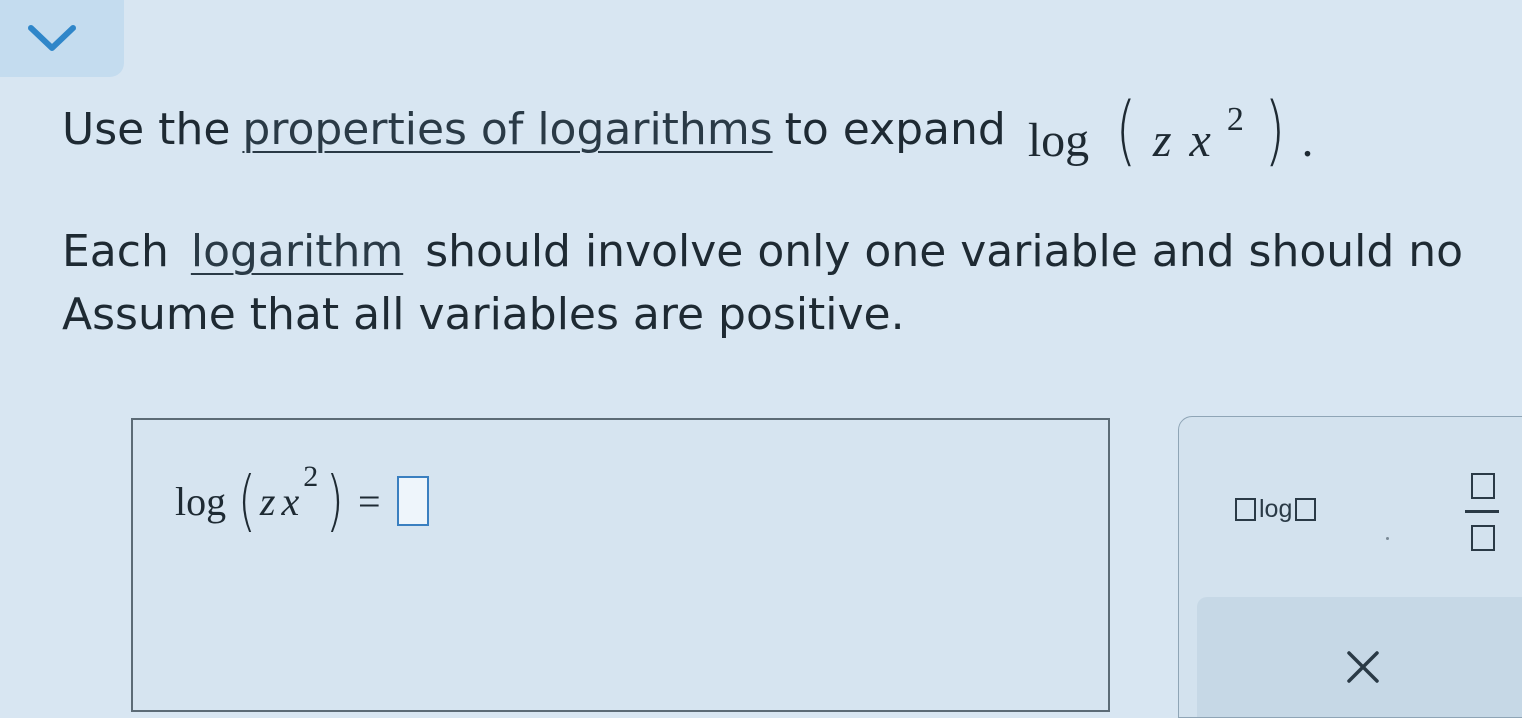  What do you see at coordinates (52, 38) in the screenshot?
I see `chevron-down-icon` at bounding box center [52, 38].